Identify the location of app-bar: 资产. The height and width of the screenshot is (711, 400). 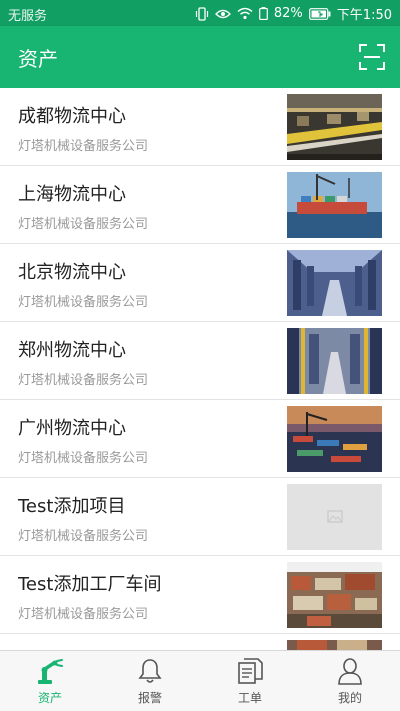
(200, 57).